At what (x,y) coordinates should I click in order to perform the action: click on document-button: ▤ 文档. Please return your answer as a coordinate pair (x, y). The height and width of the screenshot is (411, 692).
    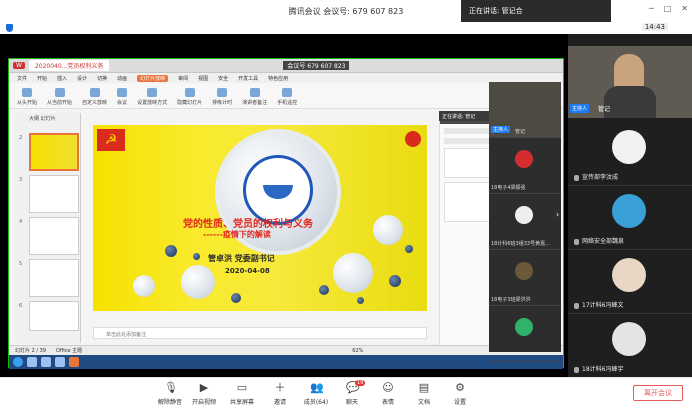
    Looking at the image, I should click on (424, 394).